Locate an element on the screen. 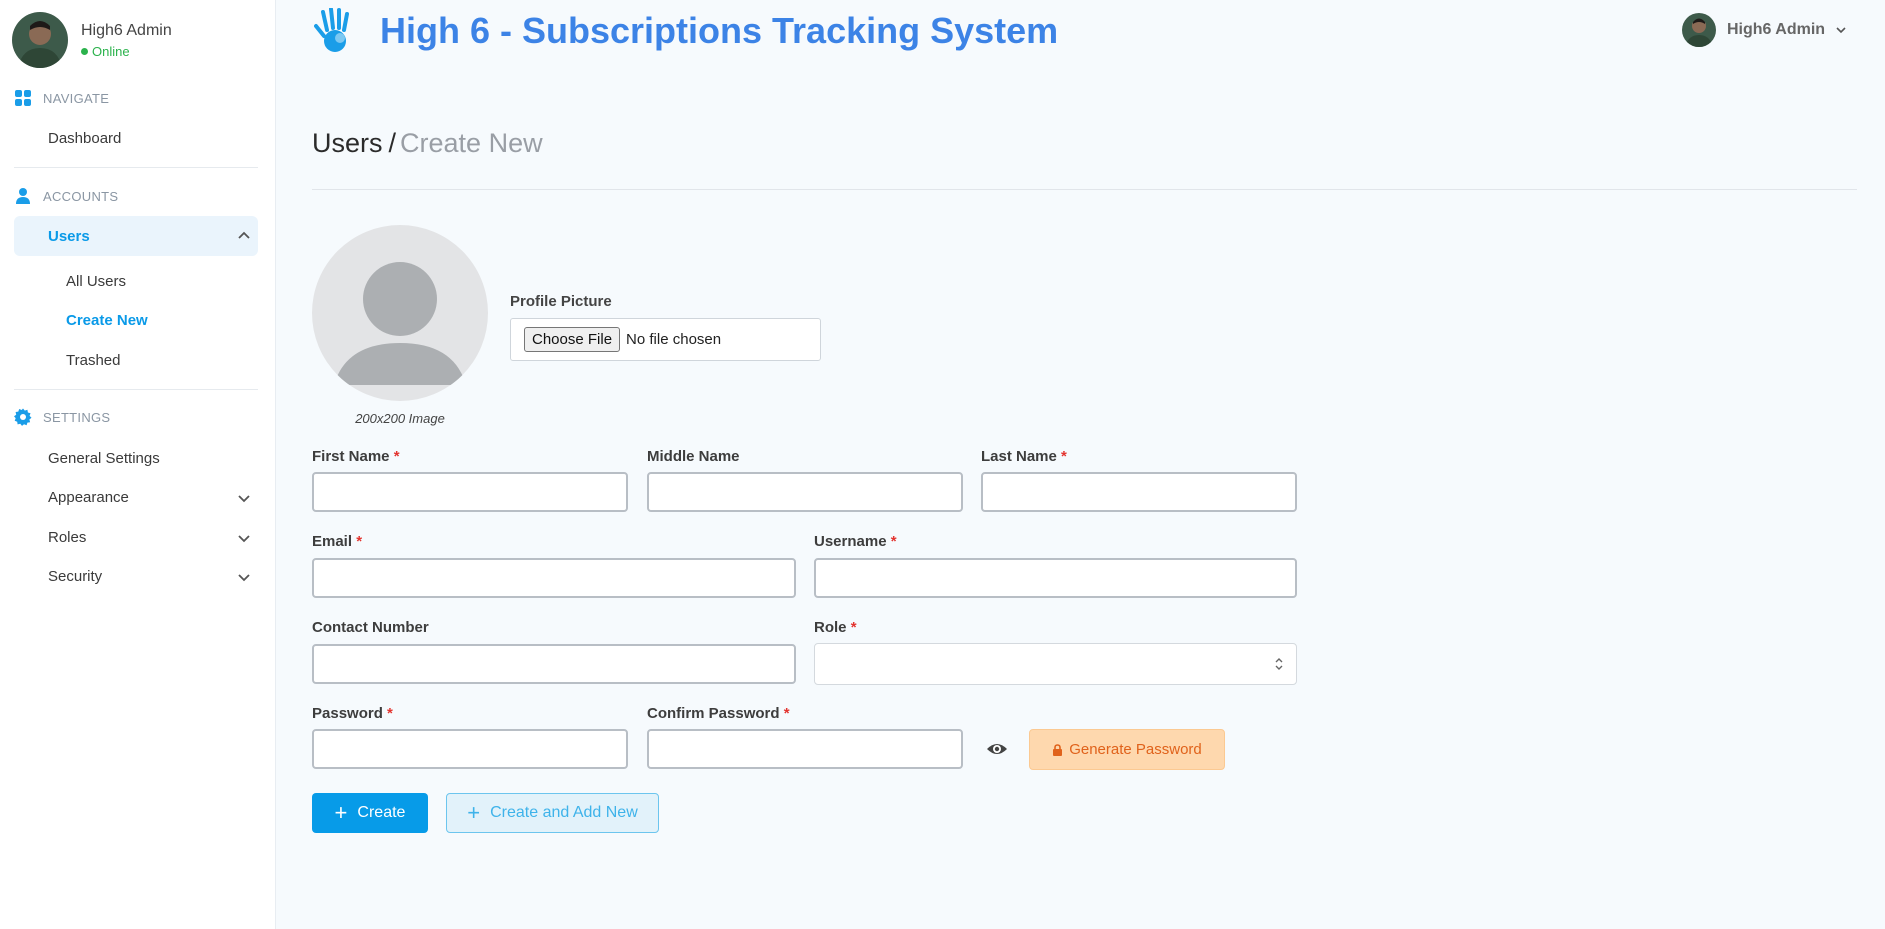  section-settings: SETTINGS is located at coordinates (62, 417).